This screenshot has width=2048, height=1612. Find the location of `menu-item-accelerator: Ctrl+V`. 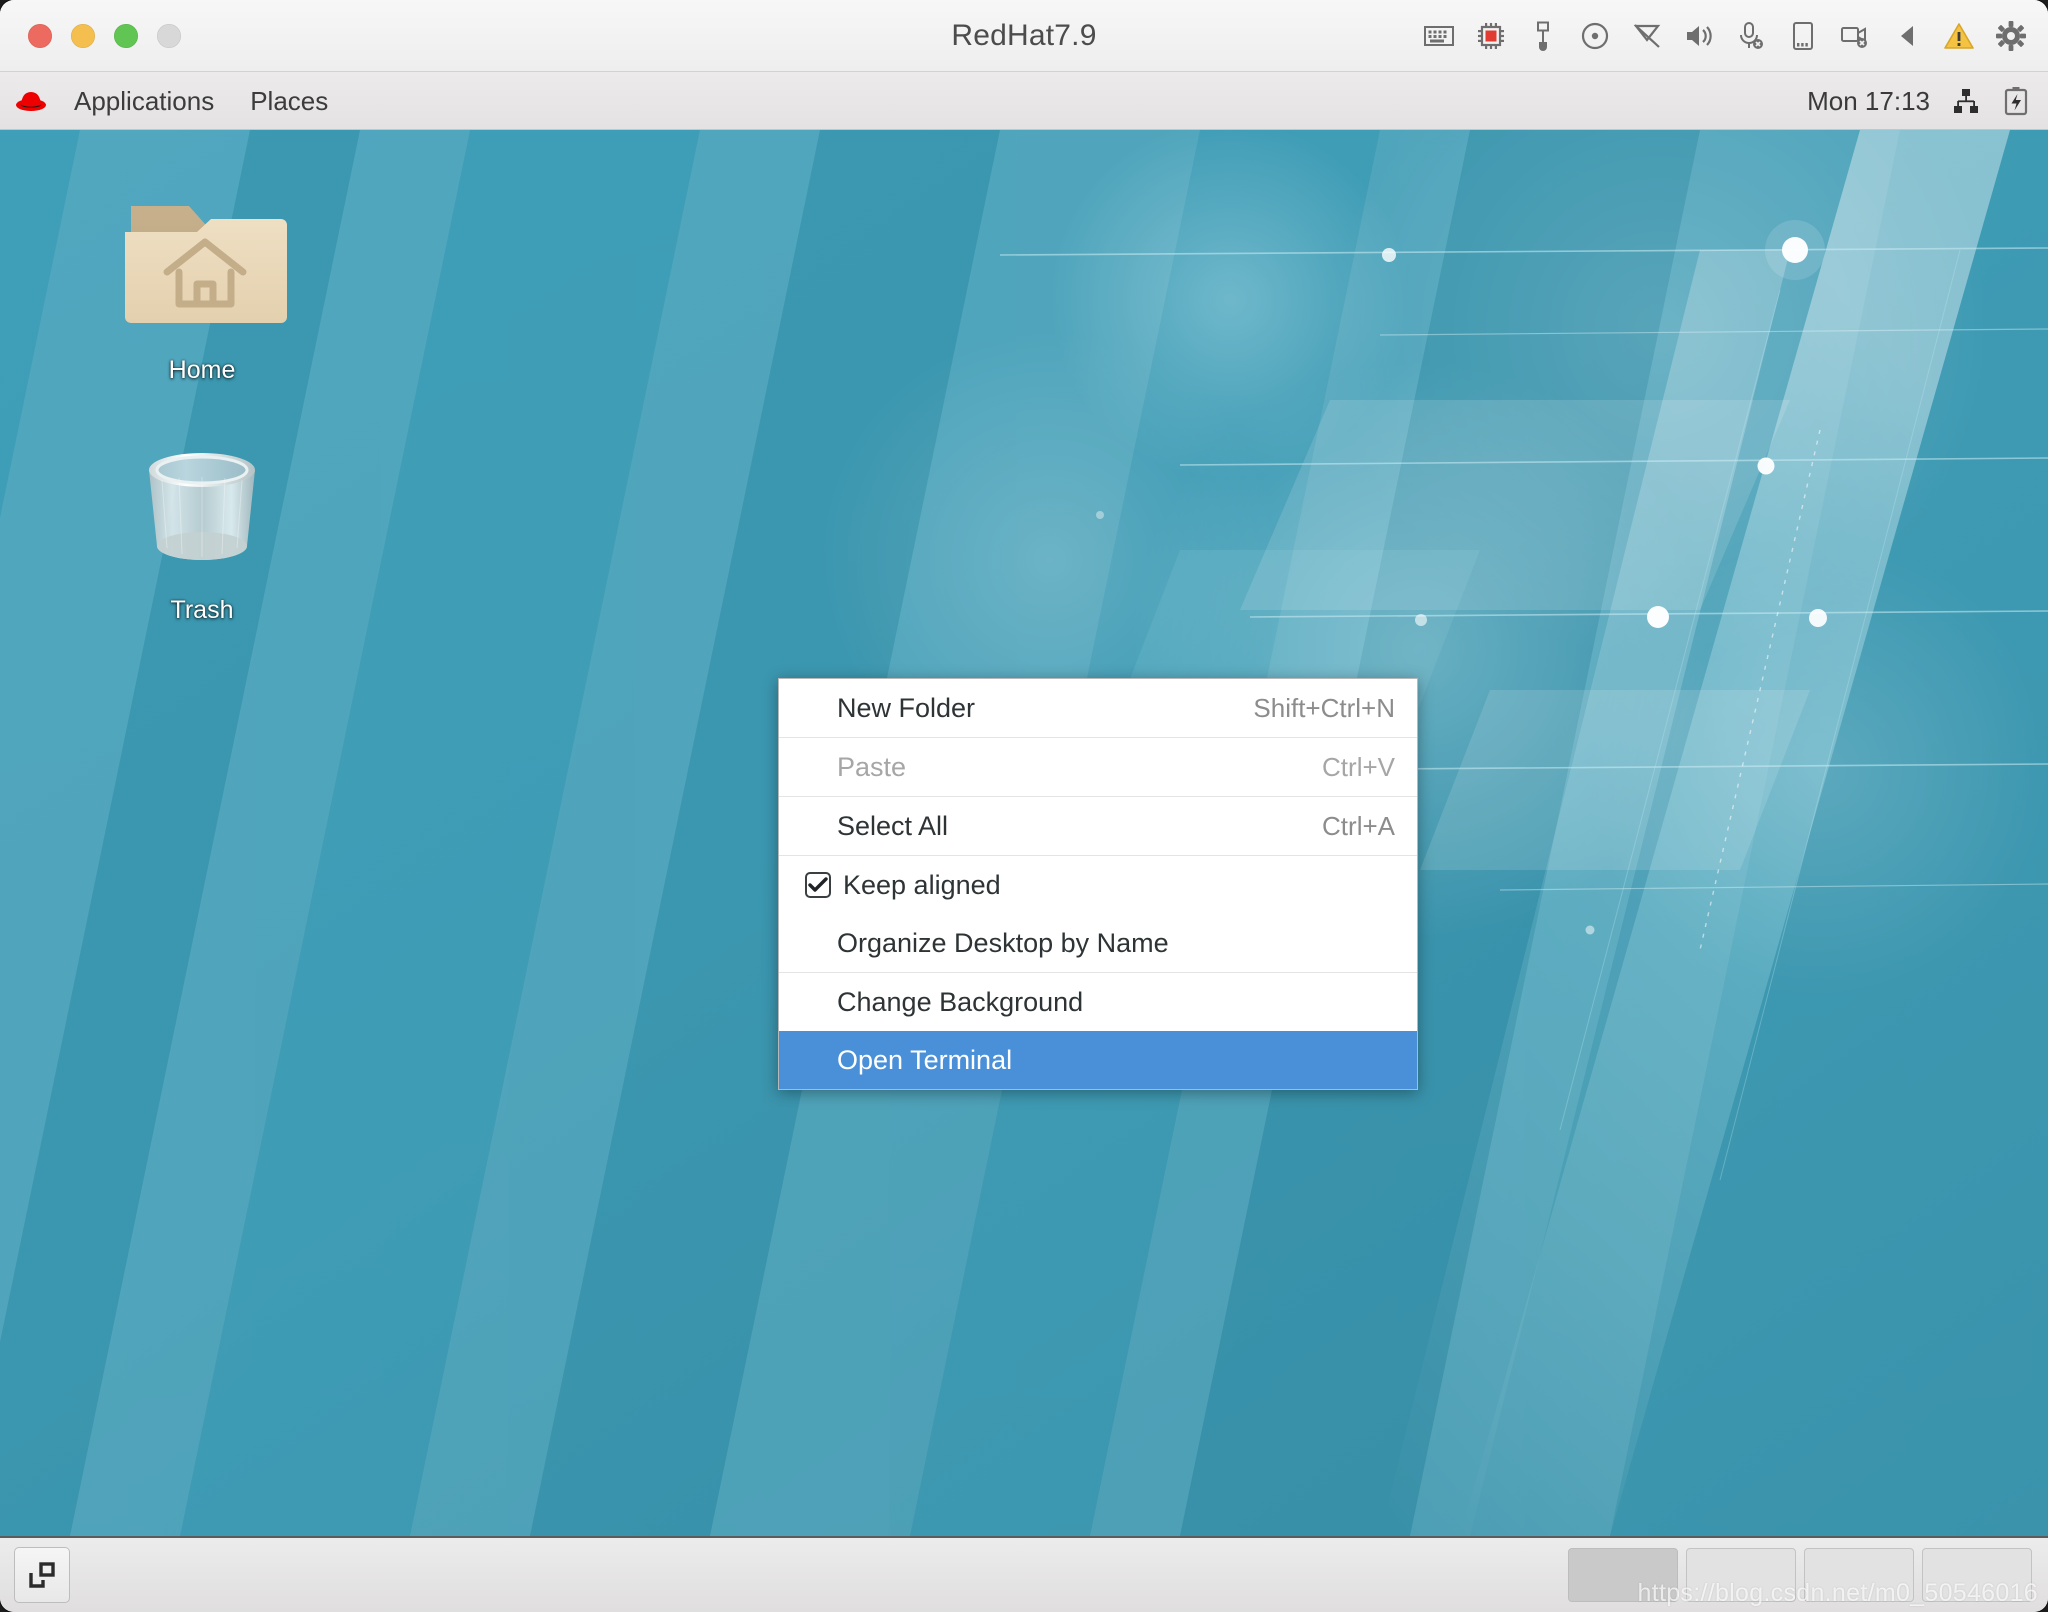

menu-item-accelerator: Ctrl+V is located at coordinates (1358, 766).